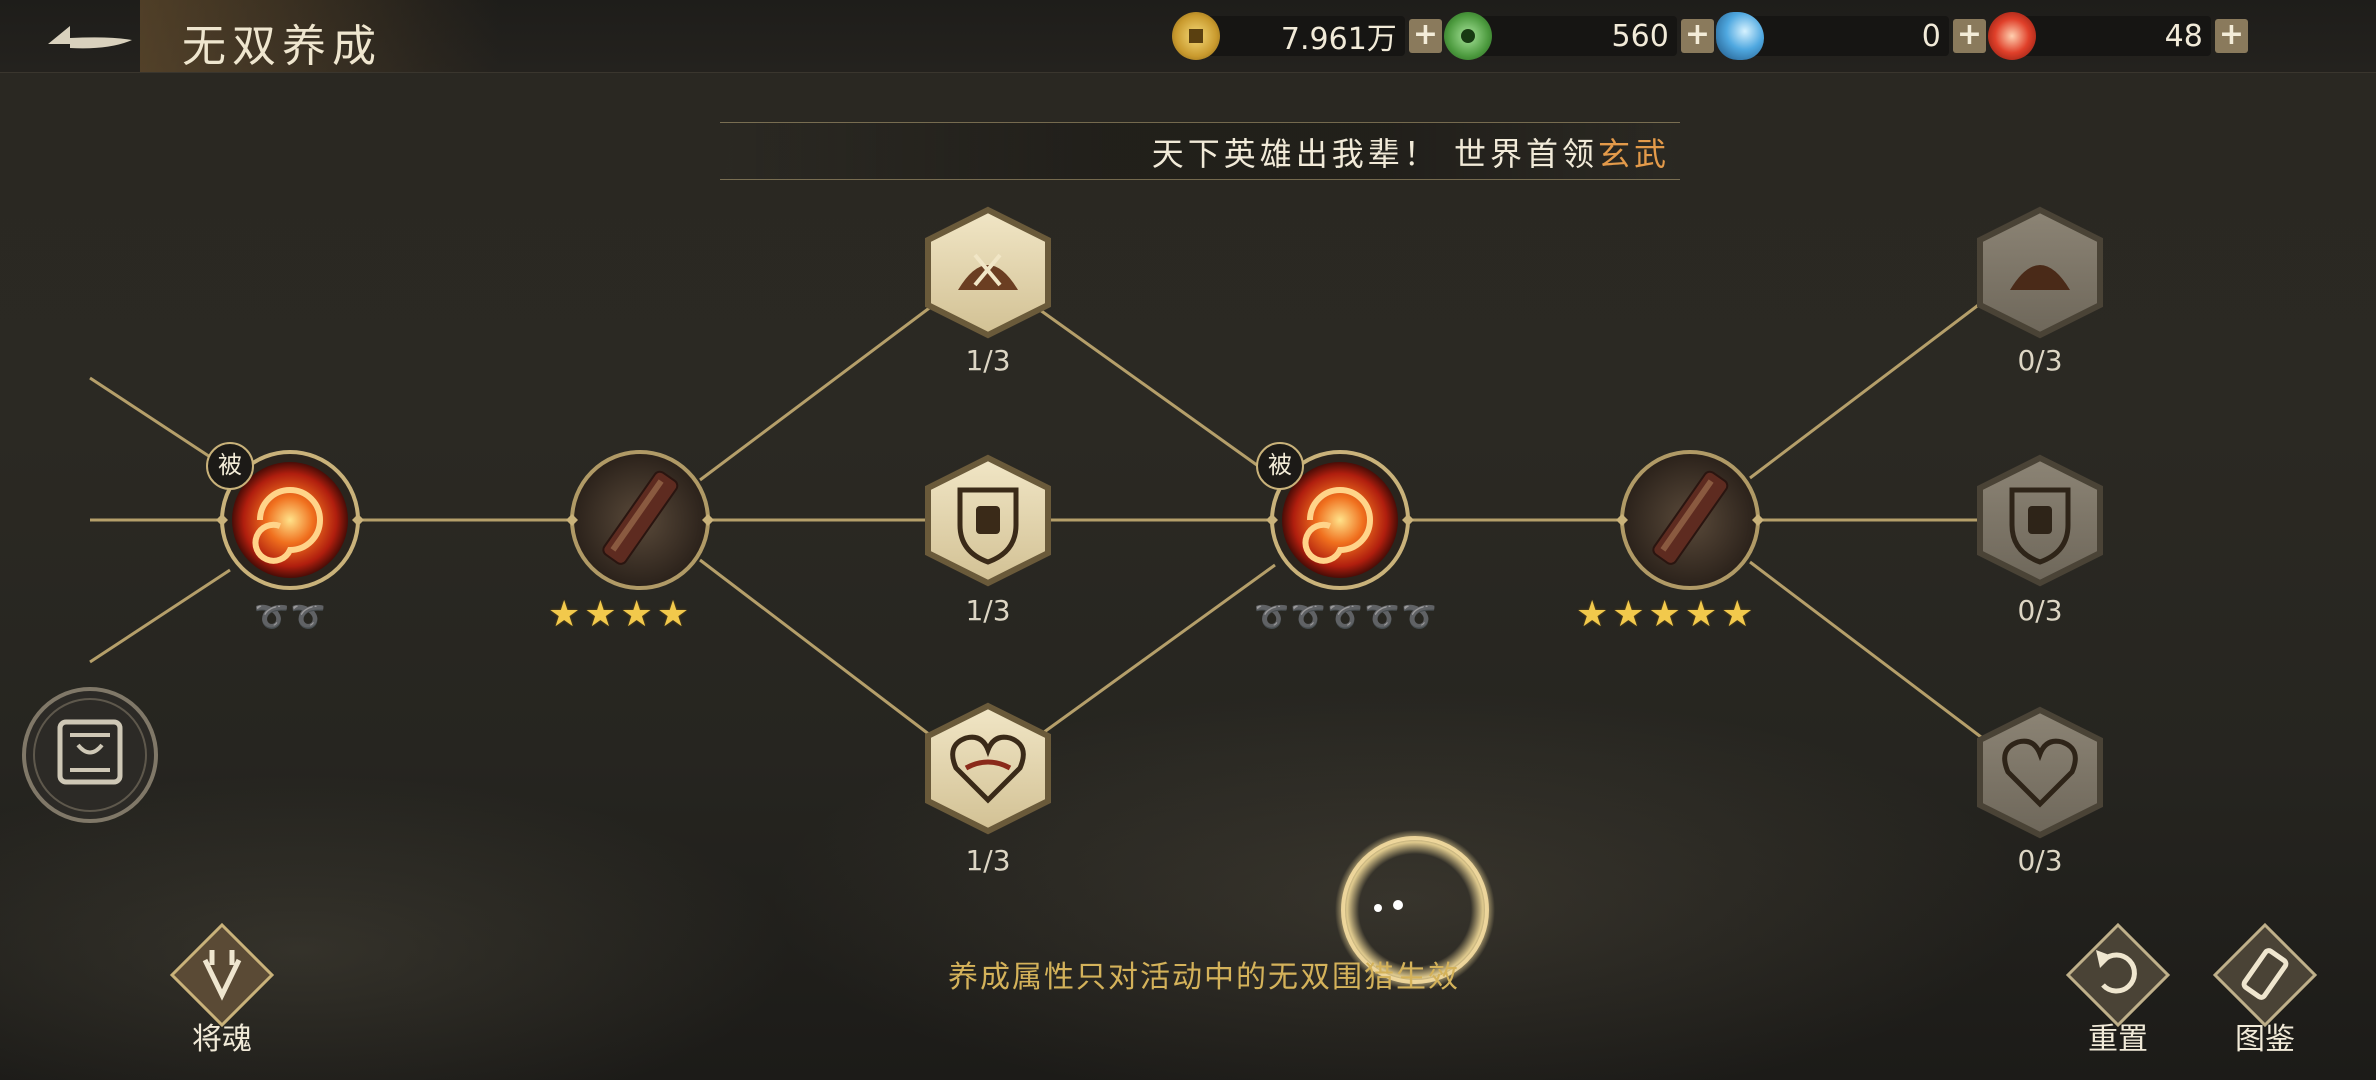 The width and height of the screenshot is (2376, 1080). What do you see at coordinates (2040, 272) in the screenshot?
I see `attack-upgrade-node-locked` at bounding box center [2040, 272].